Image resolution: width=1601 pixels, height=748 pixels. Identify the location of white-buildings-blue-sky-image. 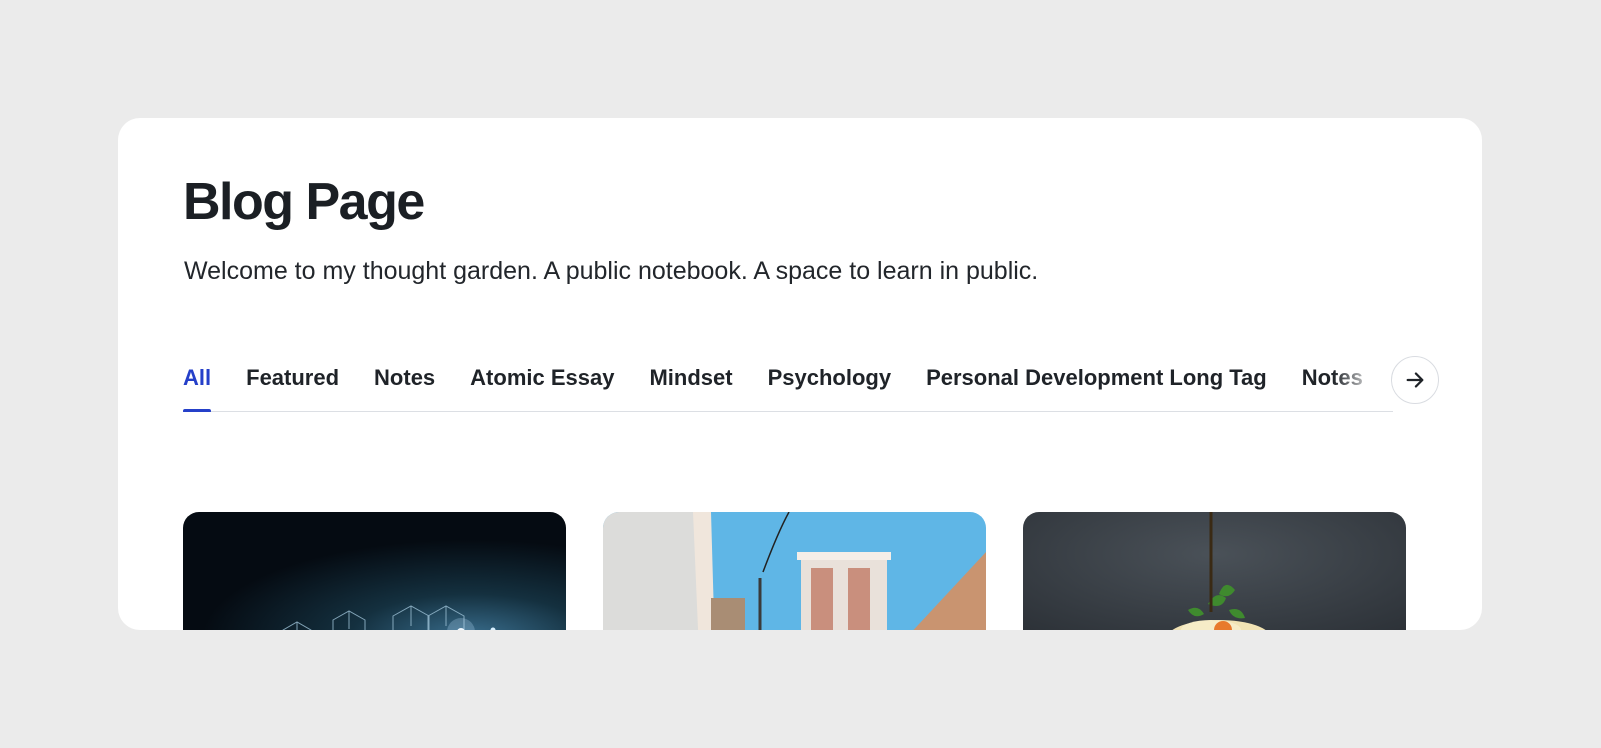
(794, 571).